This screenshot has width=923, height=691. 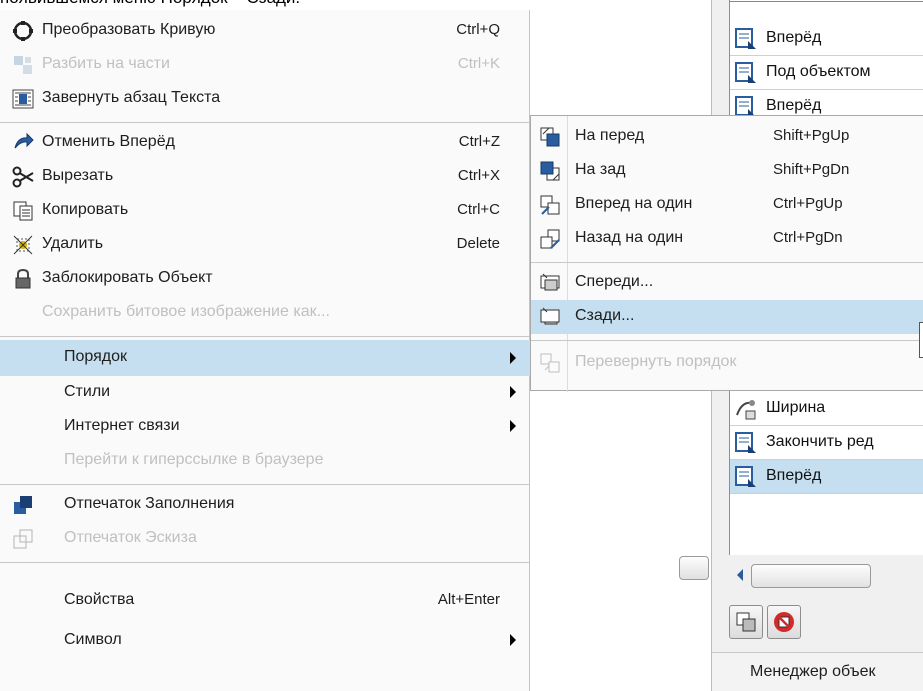 I want to click on panel-title: Менеджер объек, so click(x=813, y=671).